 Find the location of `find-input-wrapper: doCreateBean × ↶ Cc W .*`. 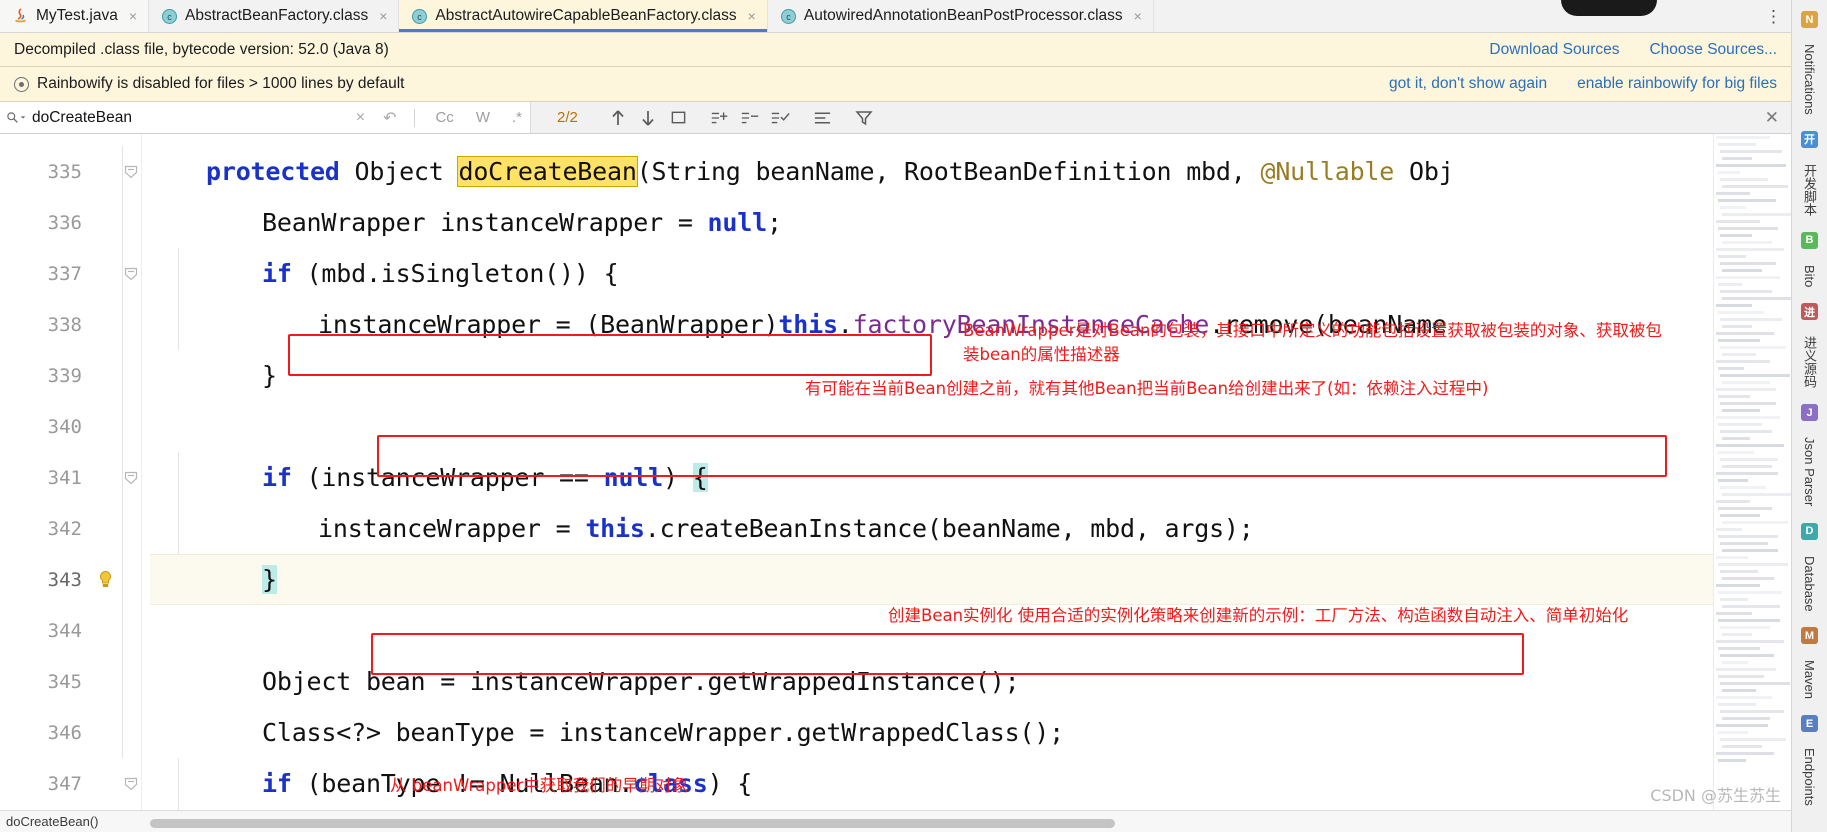

find-input-wrapper: doCreateBean × ↶ Cc W .* is located at coordinates (265, 117).